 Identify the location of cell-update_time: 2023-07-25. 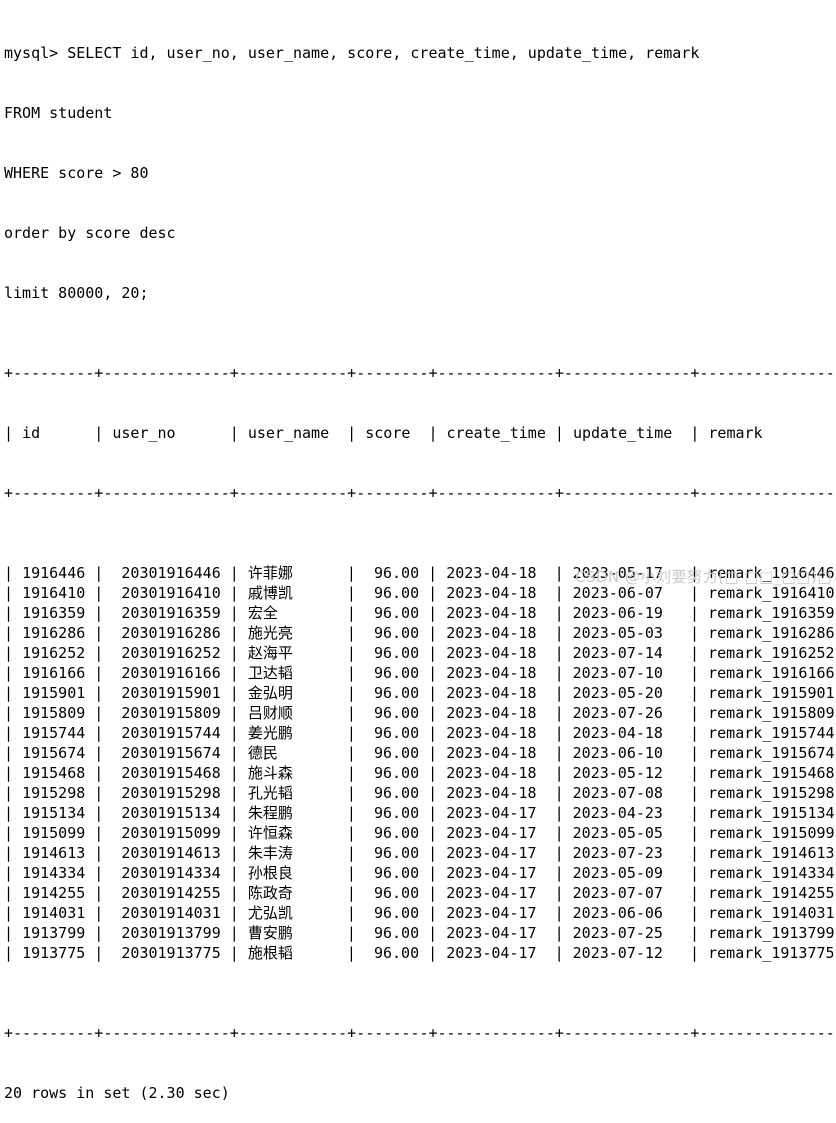
(627, 933).